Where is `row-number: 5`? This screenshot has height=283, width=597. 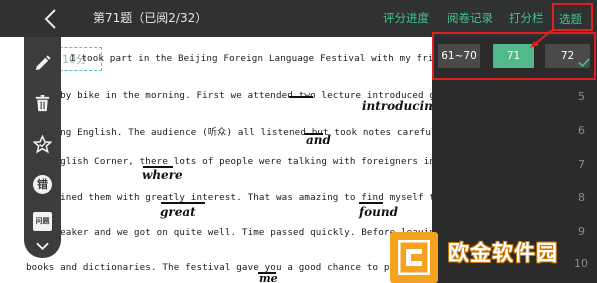 row-number: 5 is located at coordinates (581, 96).